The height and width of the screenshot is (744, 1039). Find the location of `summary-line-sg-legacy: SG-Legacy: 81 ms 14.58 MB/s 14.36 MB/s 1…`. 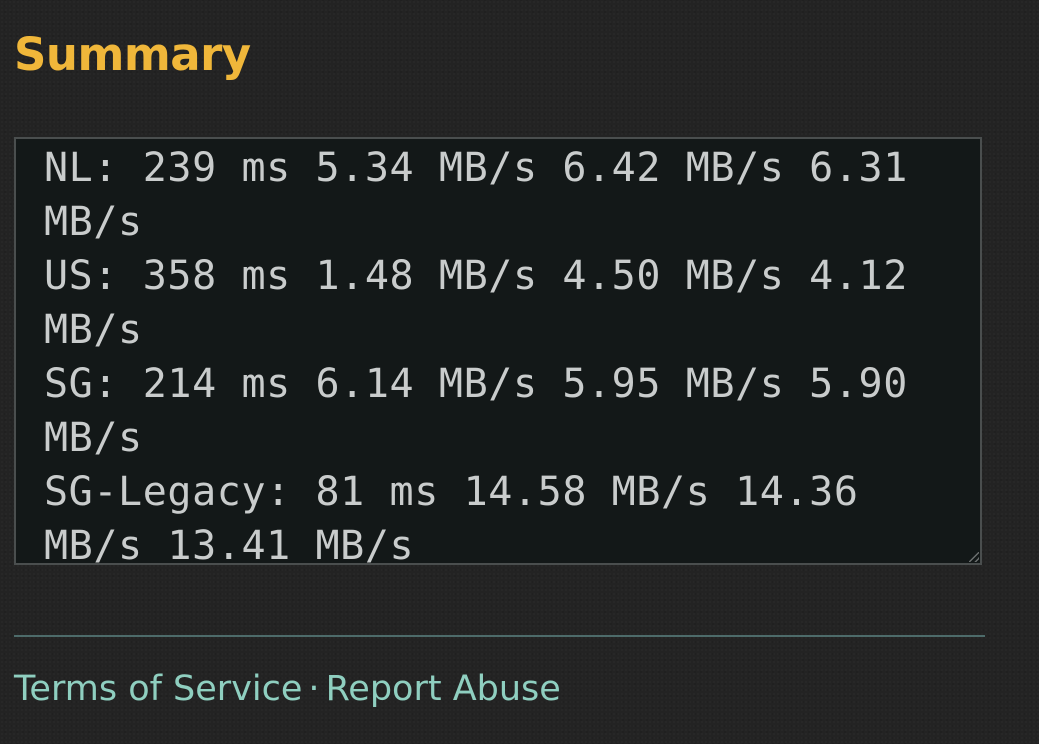

summary-line-sg-legacy: SG-Legacy: 81 ms 14.58 MB/s 14.36 MB/s 1… is located at coordinates (451, 517).